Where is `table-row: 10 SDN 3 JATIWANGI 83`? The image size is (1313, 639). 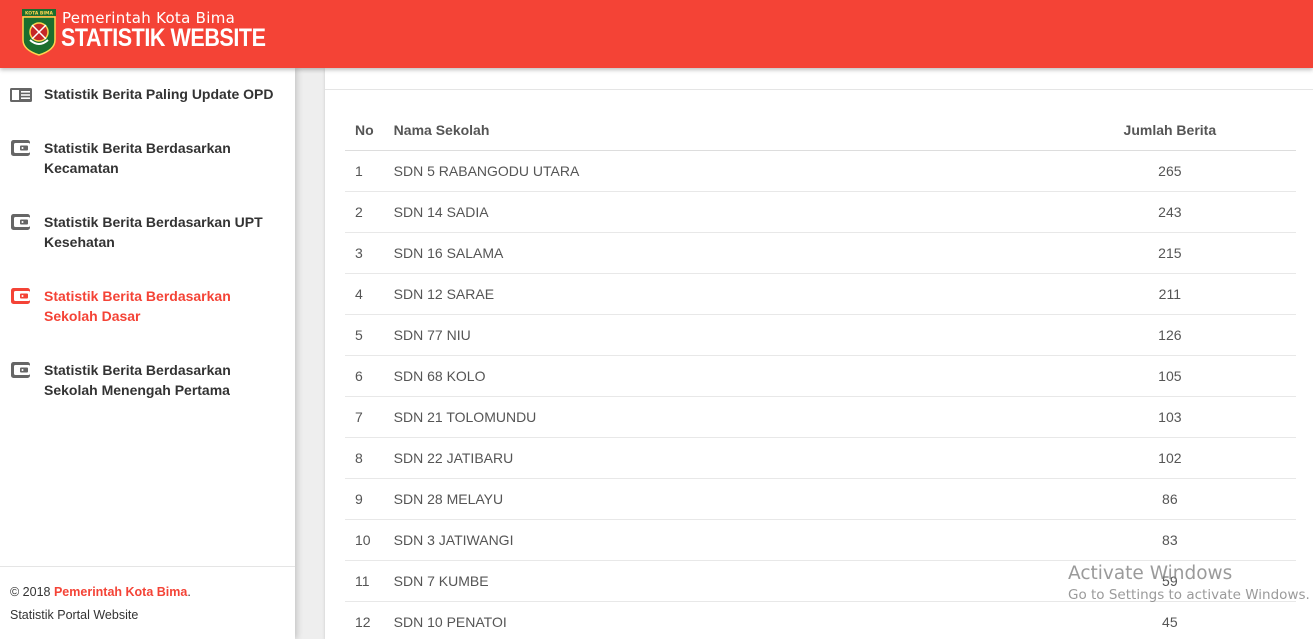
table-row: 10 SDN 3 JATIWANGI 83 is located at coordinates (820, 540).